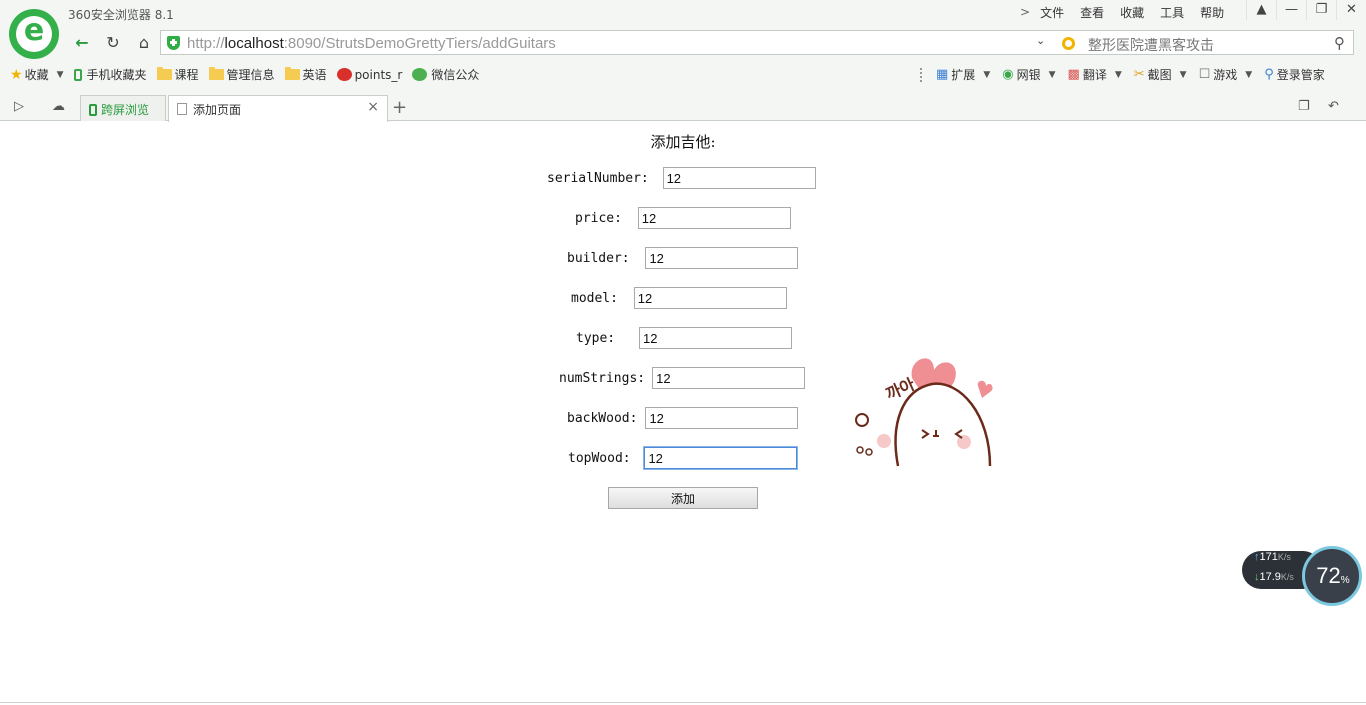  What do you see at coordinates (82, 42) in the screenshot?
I see `back-button: ←` at bounding box center [82, 42].